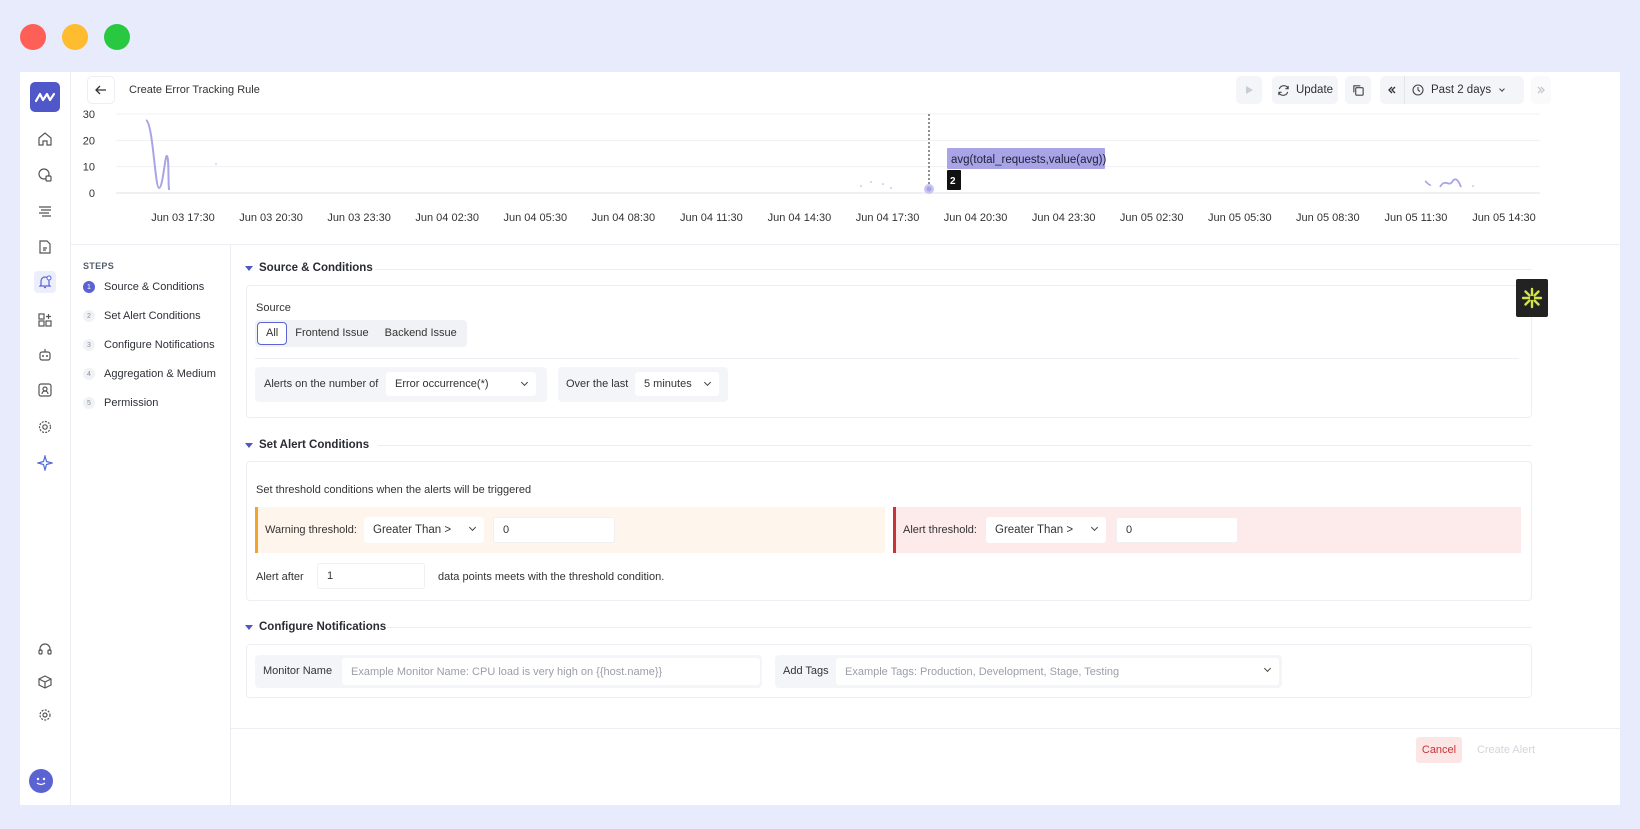 The image size is (1640, 829). What do you see at coordinates (1506, 750) in the screenshot?
I see `create-alert-button: Create Alert` at bounding box center [1506, 750].